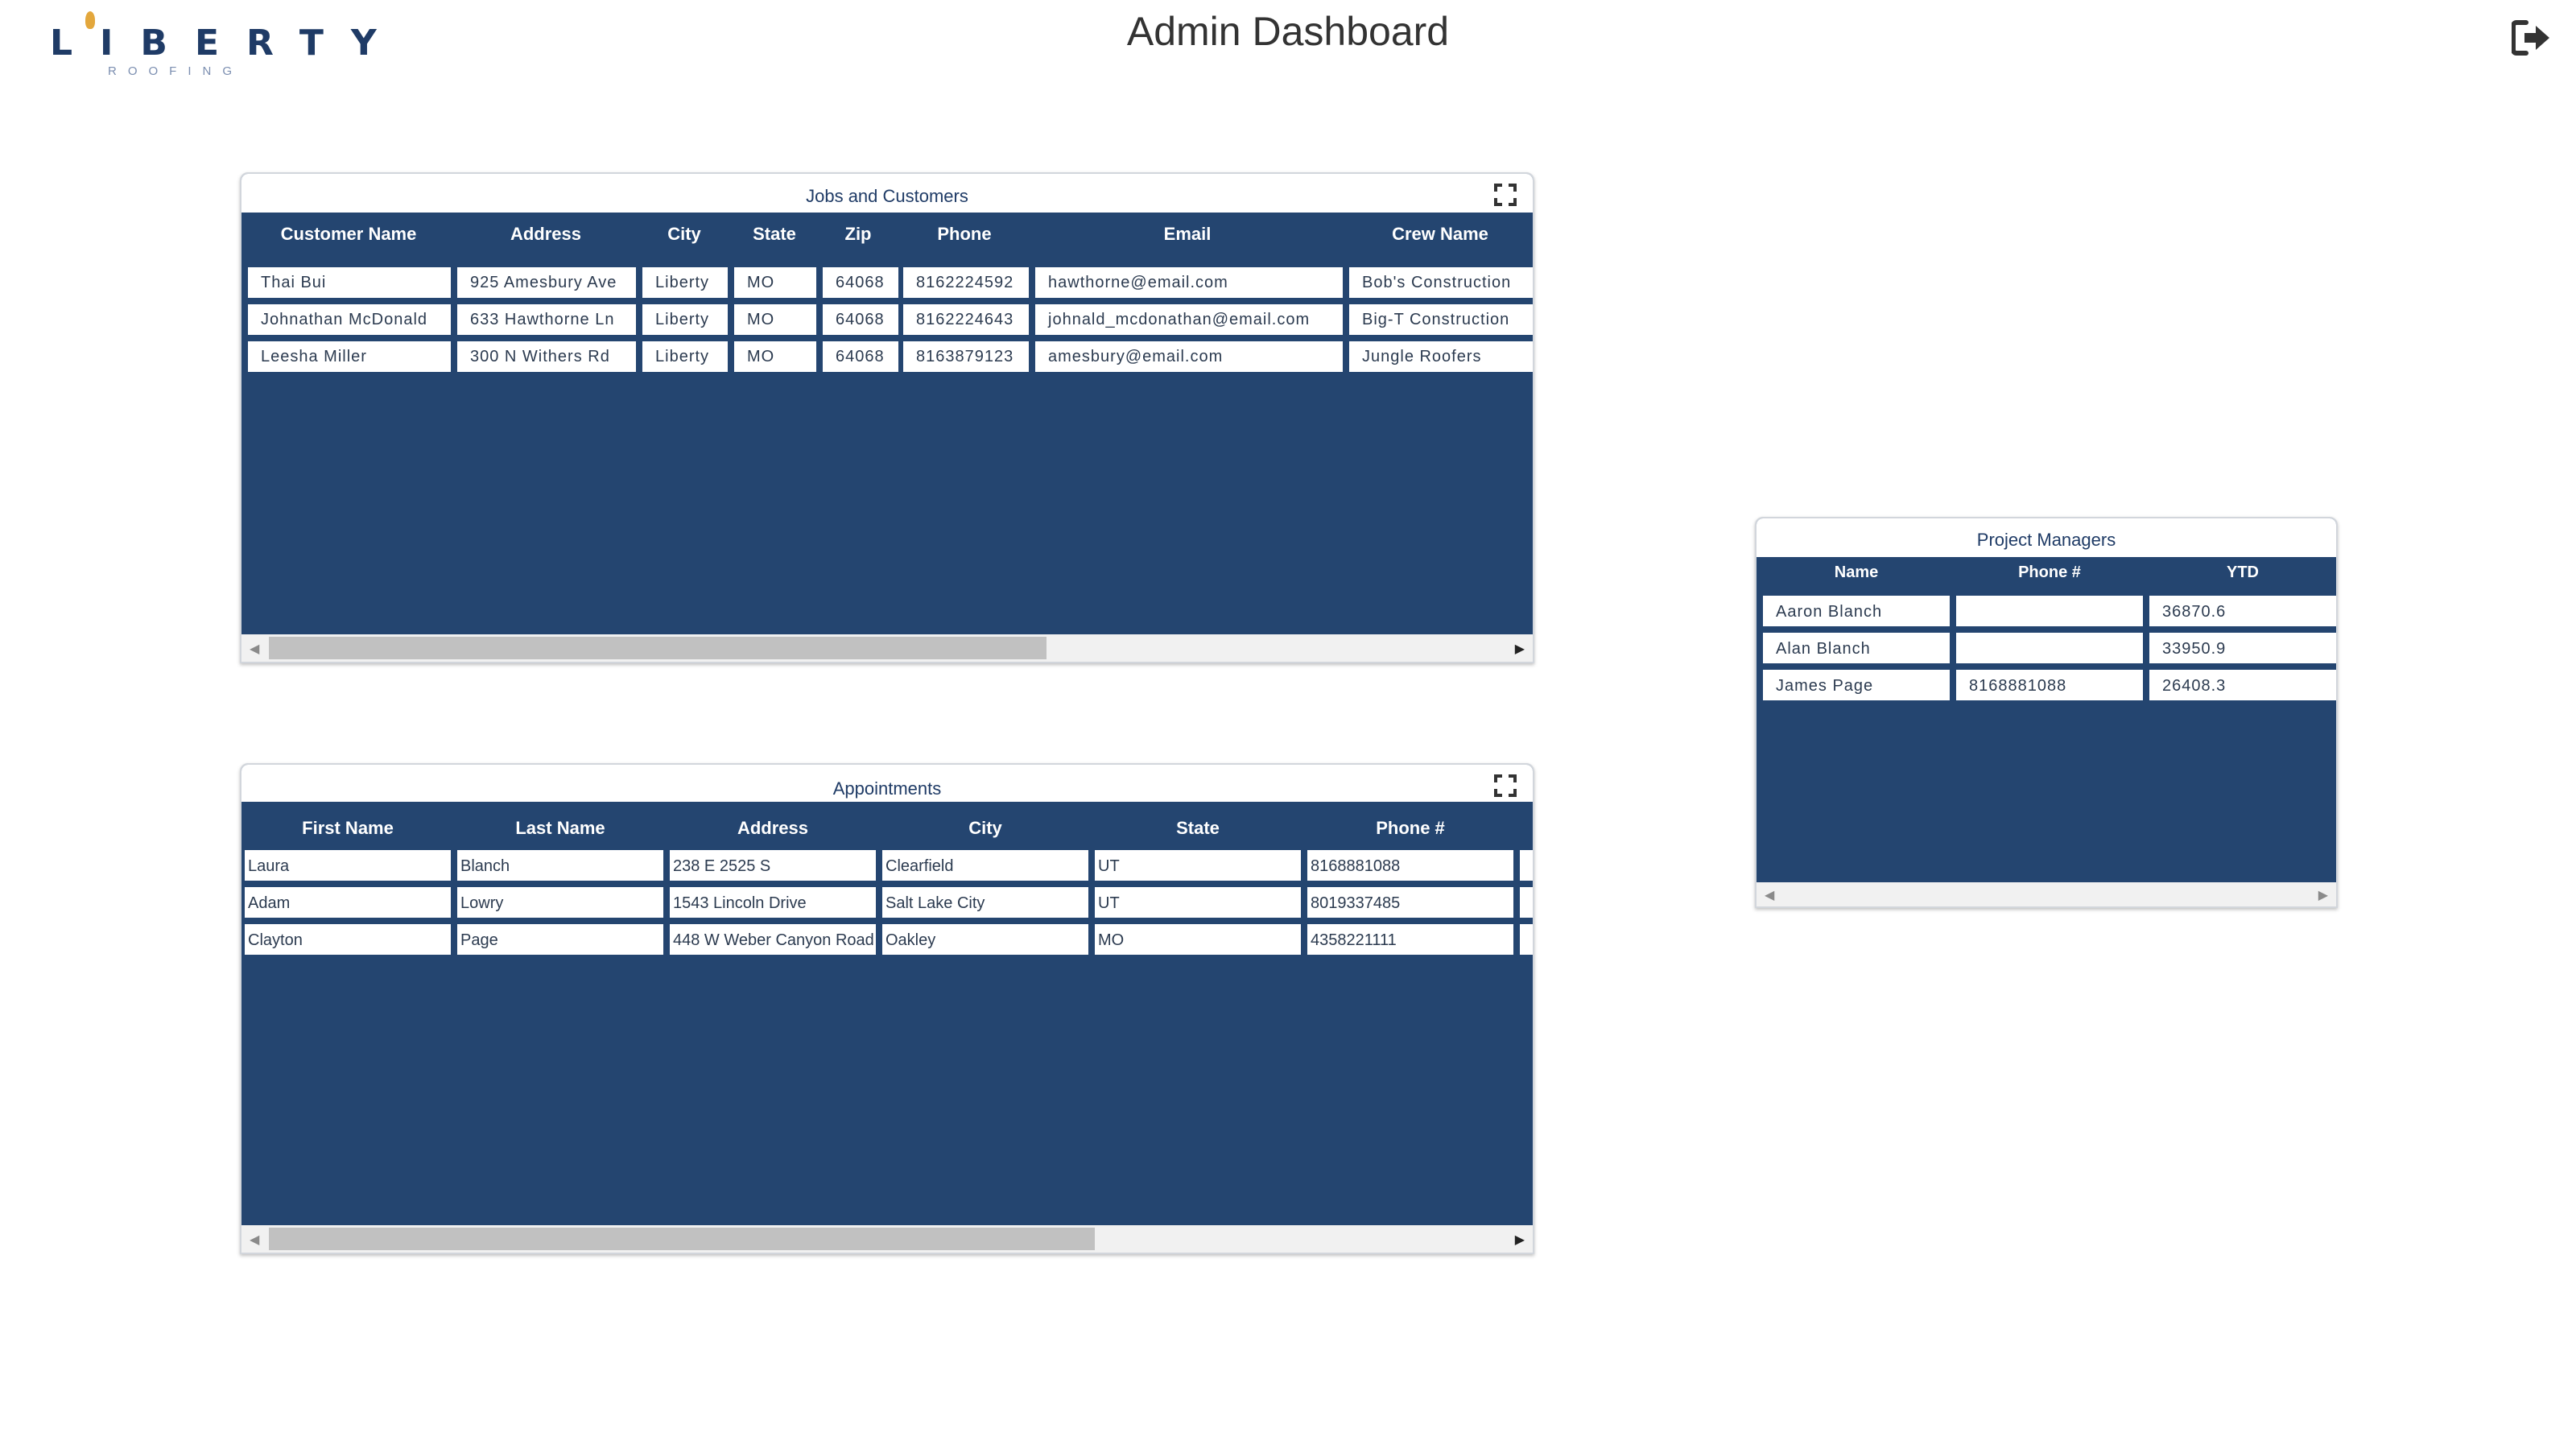 The height and width of the screenshot is (1449, 2576). I want to click on table-cell: Alan Blanch, so click(1856, 648).